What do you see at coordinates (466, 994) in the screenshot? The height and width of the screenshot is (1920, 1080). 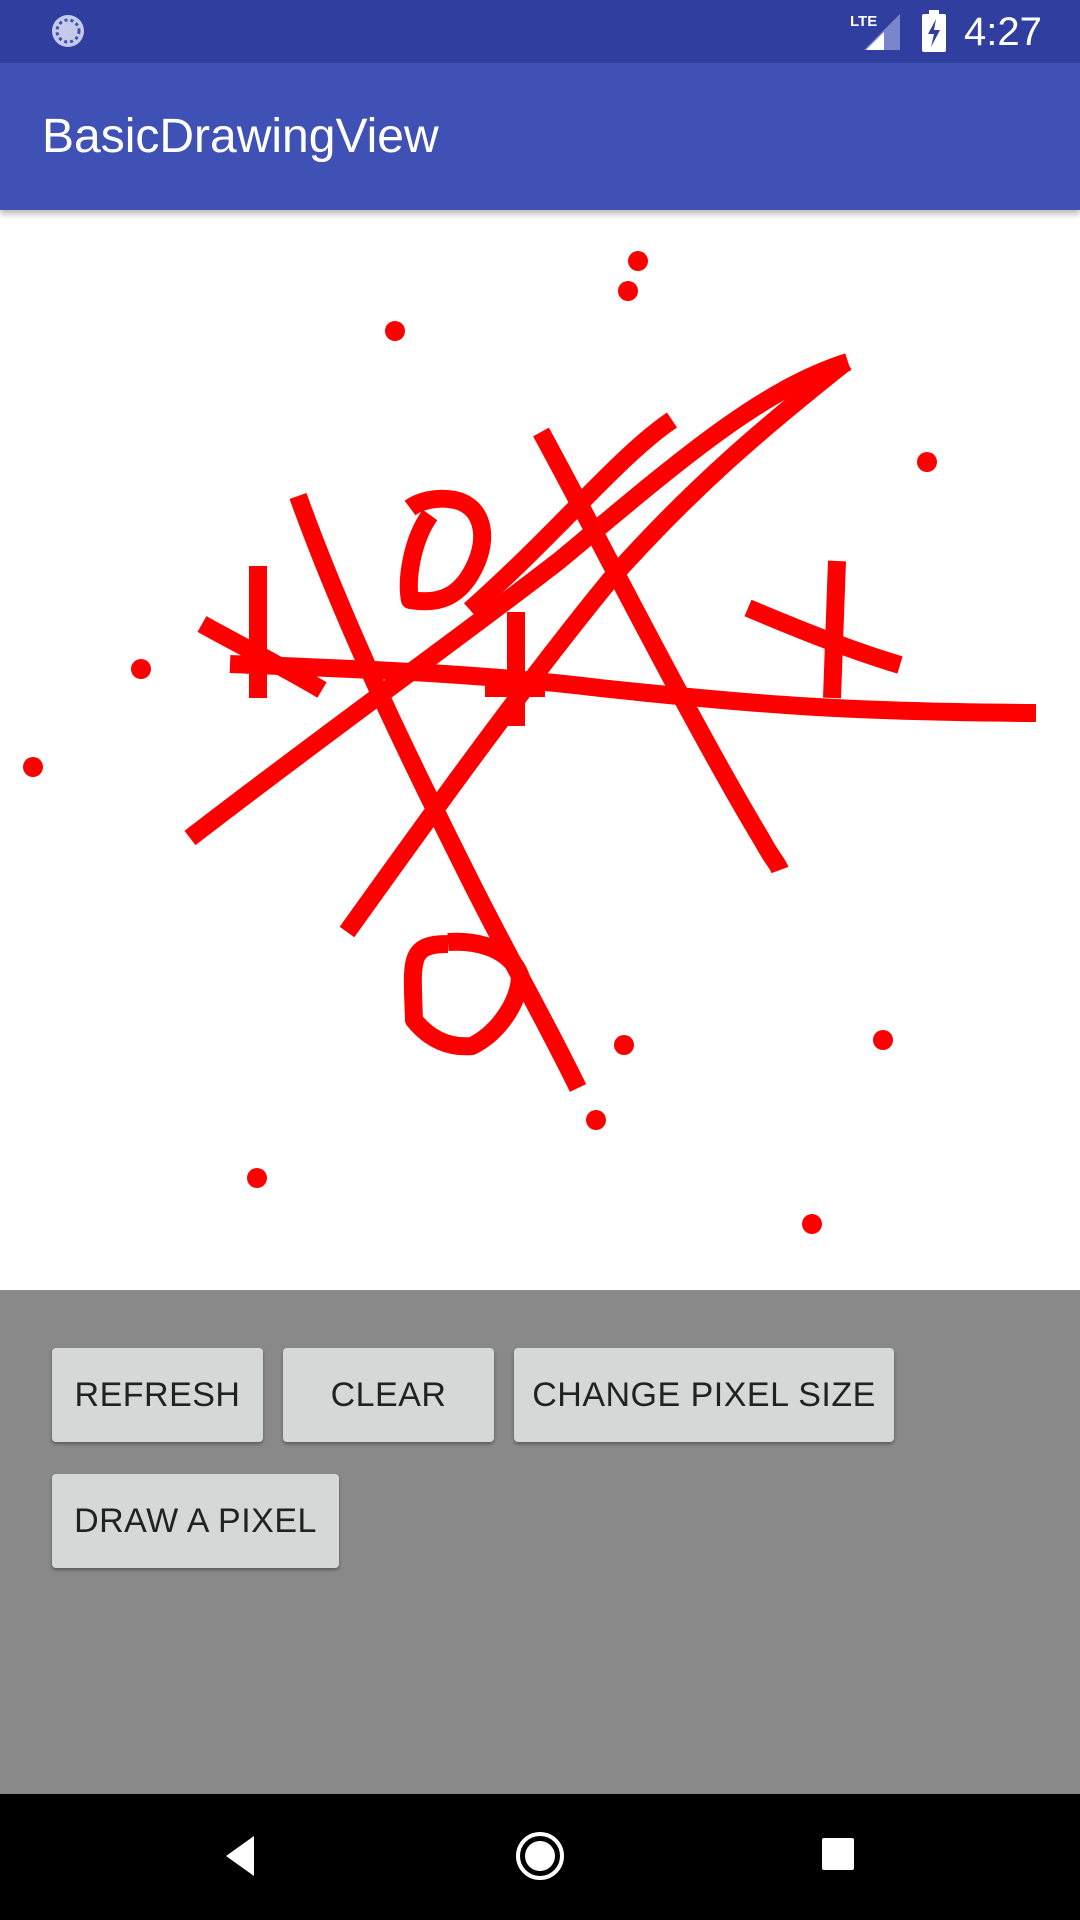 I see `stroke-loop-bottom` at bounding box center [466, 994].